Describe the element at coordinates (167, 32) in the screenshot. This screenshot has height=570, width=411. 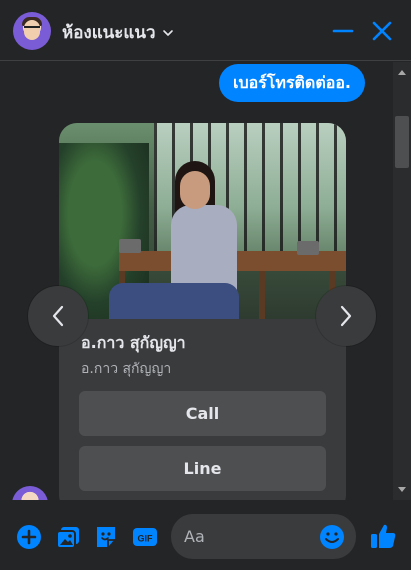
I see `chevron-down-icon` at that location.